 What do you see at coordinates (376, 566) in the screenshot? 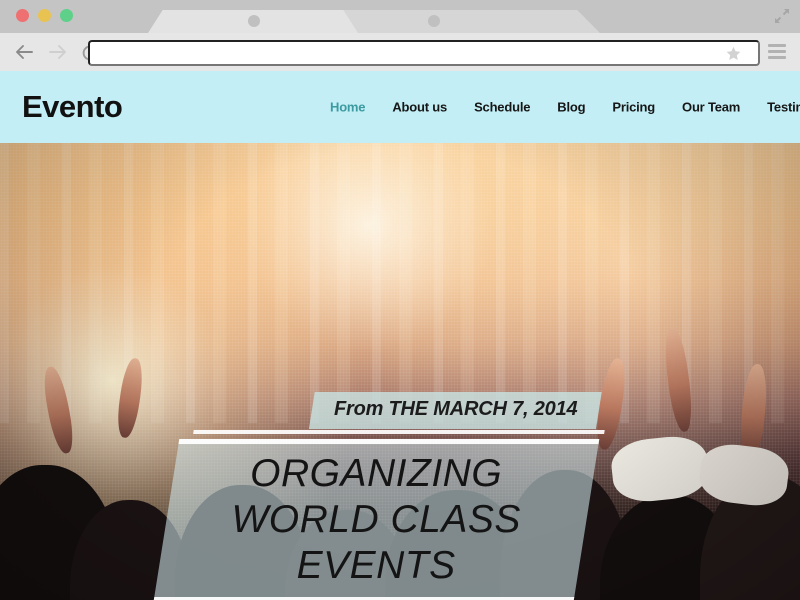
I see `hero-headline-line-3: EVENTS` at bounding box center [376, 566].